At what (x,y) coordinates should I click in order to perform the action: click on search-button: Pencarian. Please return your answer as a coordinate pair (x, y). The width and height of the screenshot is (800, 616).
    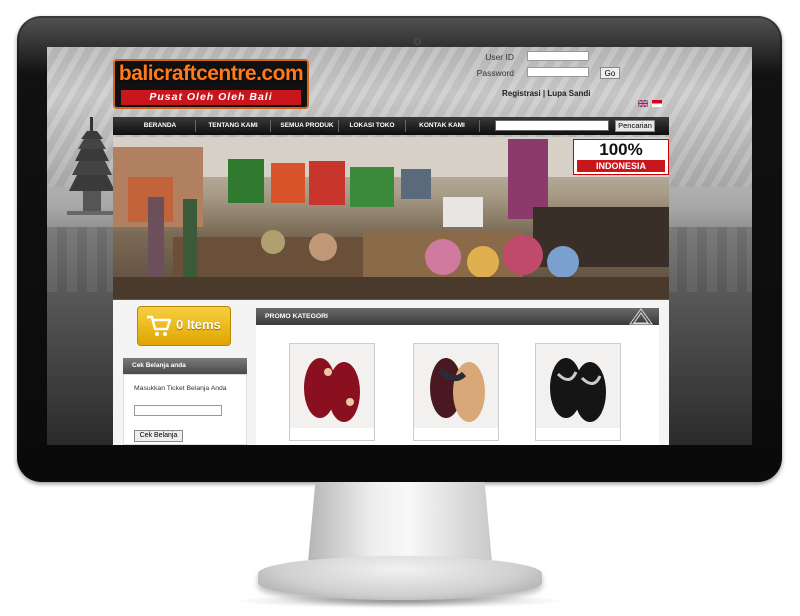
    Looking at the image, I should click on (635, 126).